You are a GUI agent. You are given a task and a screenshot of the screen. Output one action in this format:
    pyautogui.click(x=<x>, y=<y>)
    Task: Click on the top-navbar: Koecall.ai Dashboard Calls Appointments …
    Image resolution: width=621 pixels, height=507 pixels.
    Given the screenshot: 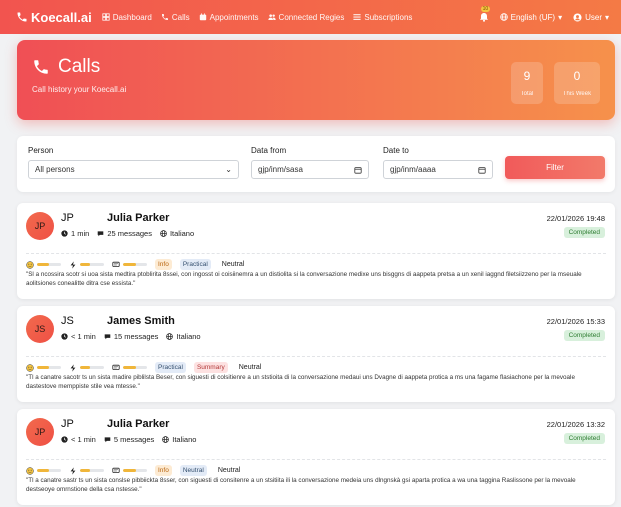 What is the action you would take?
    pyautogui.click(x=310, y=17)
    